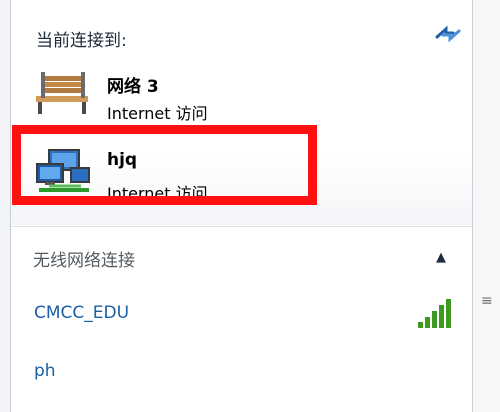 The image size is (500, 412). I want to click on scrollbar-area: ≡, so click(486, 206).